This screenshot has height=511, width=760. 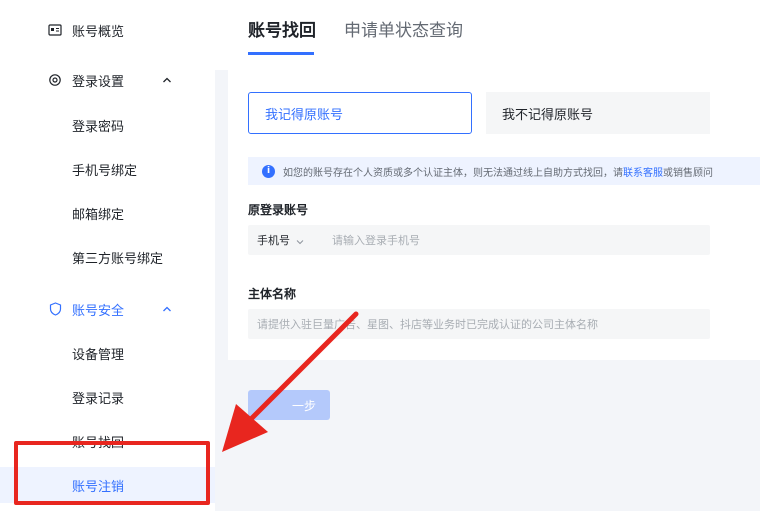 What do you see at coordinates (517, 240) in the screenshot?
I see `phone-input: 请输入登录手机号` at bounding box center [517, 240].